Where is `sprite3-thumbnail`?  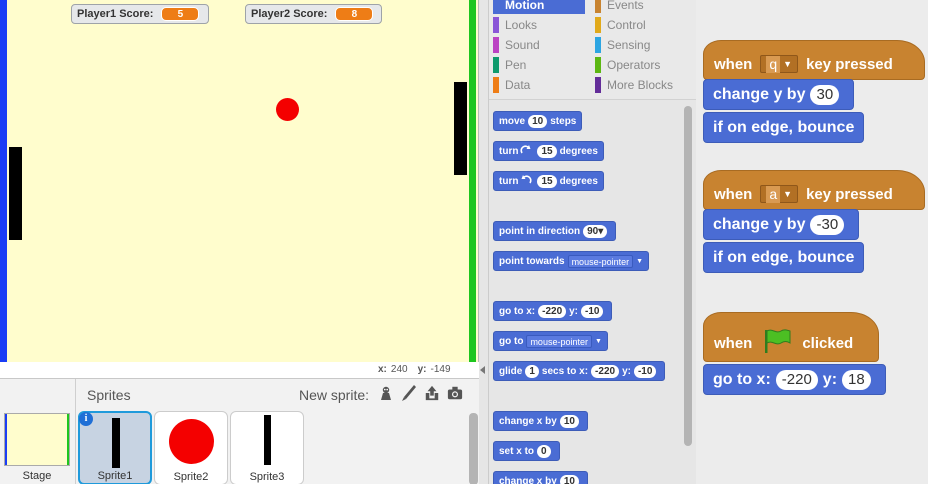 sprite3-thumbnail is located at coordinates (267, 440).